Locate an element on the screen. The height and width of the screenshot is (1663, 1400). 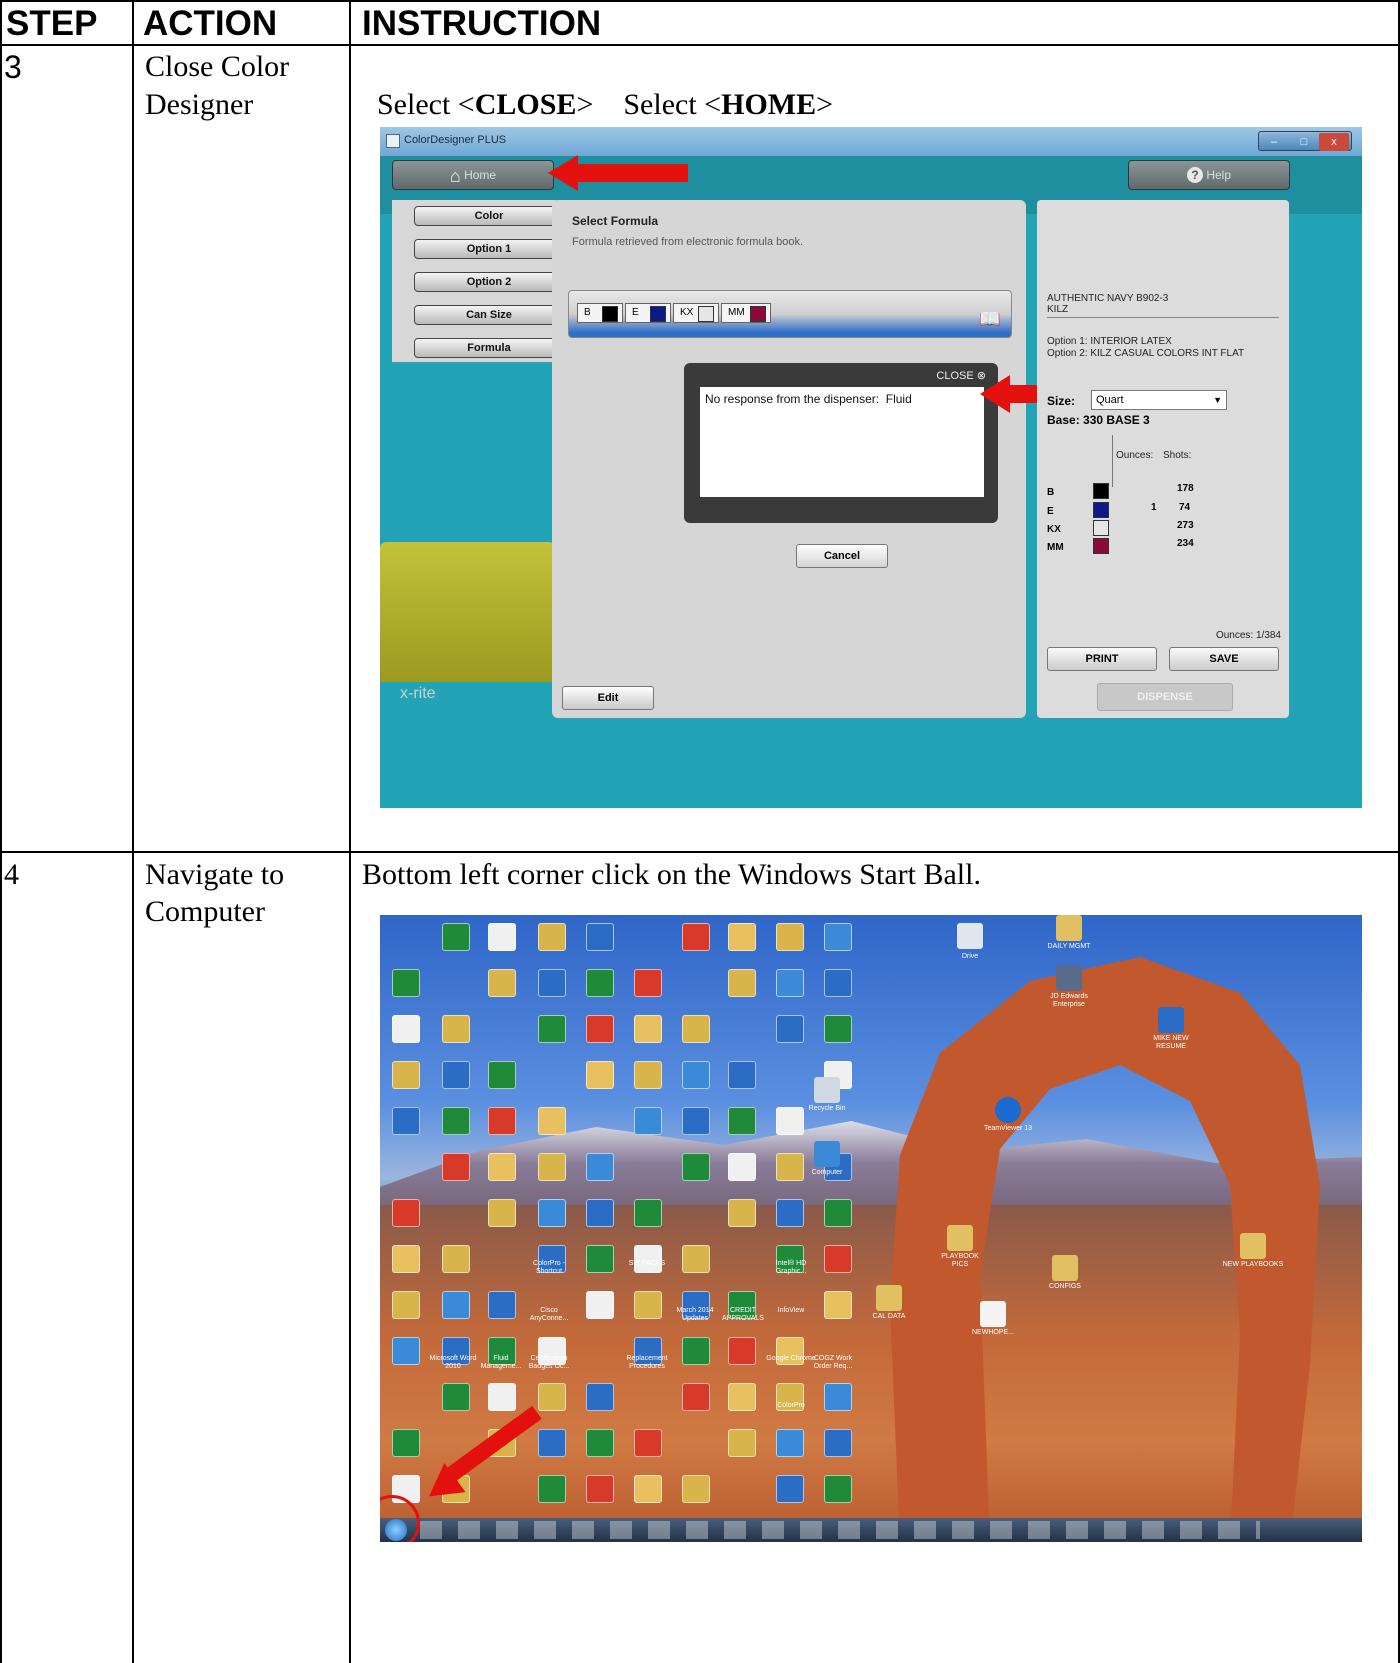
nav-color: Color is located at coordinates (489, 216).